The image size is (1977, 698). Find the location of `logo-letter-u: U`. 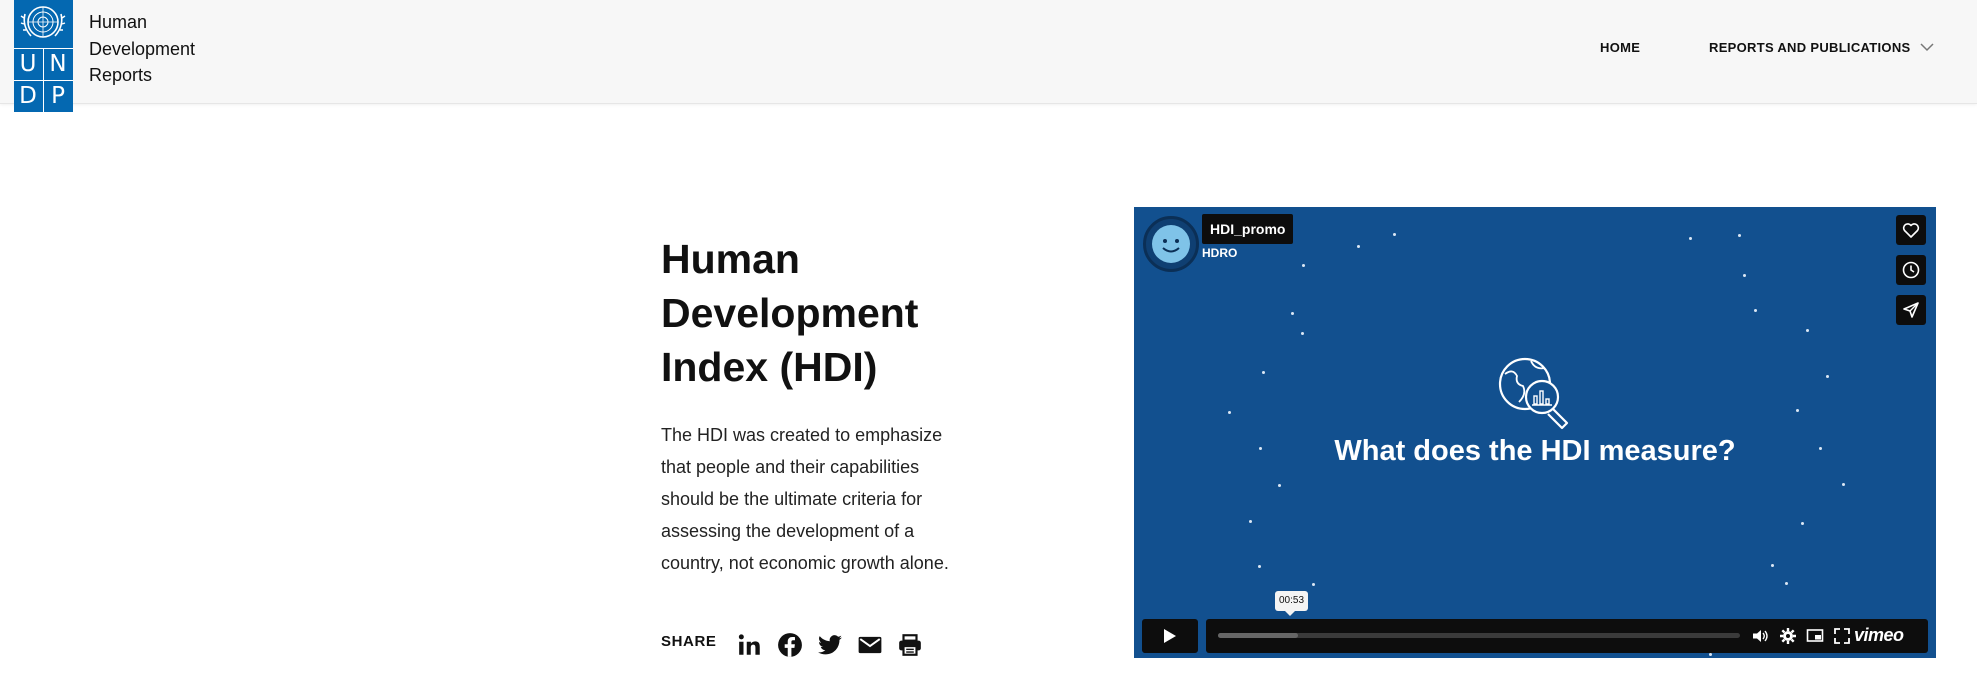

logo-letter-u: U is located at coordinates (28, 64).